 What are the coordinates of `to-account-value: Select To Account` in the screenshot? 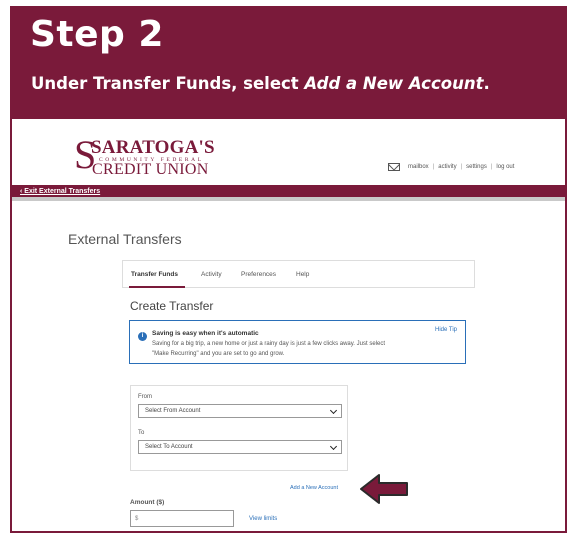 It's located at (169, 447).